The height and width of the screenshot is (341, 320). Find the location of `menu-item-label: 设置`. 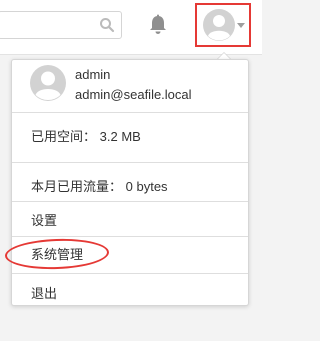

menu-item-label: 设置 is located at coordinates (44, 220).